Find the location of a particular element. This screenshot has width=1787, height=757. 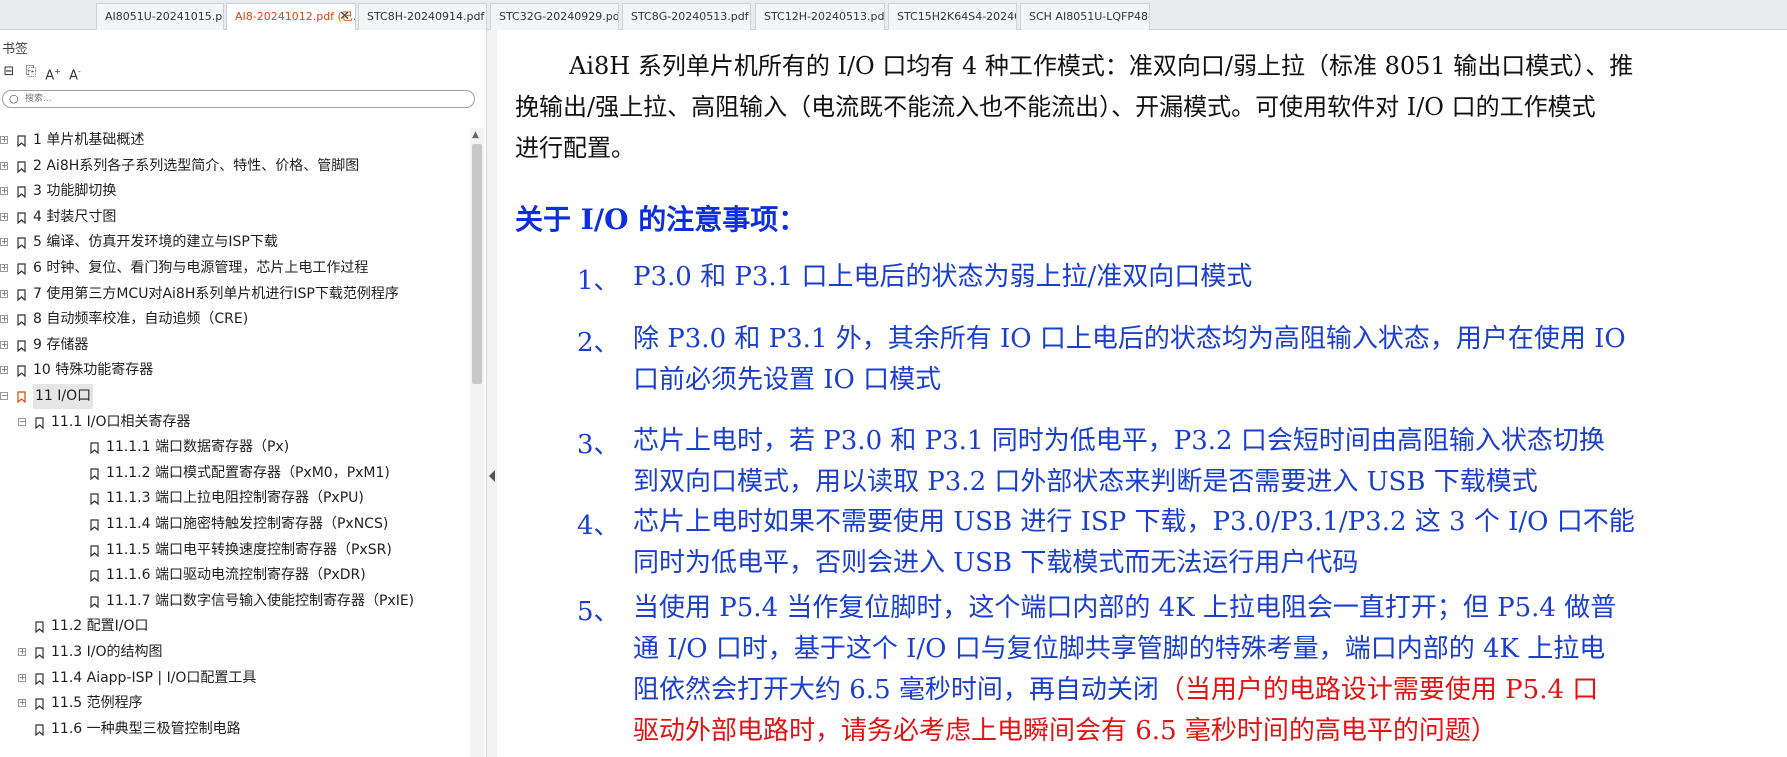

bookmark-label: 1 单片机基础概述 is located at coordinates (89, 140).